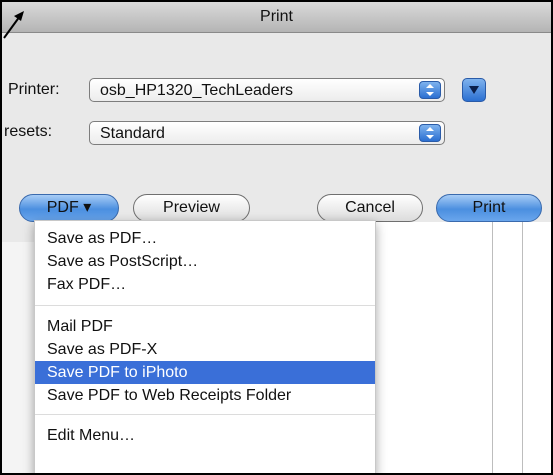  Describe the element at coordinates (205, 395) in the screenshot. I see `menu-item-save-pdf-to-web-receipts: Save PDF to Web Receipts Folder` at that location.